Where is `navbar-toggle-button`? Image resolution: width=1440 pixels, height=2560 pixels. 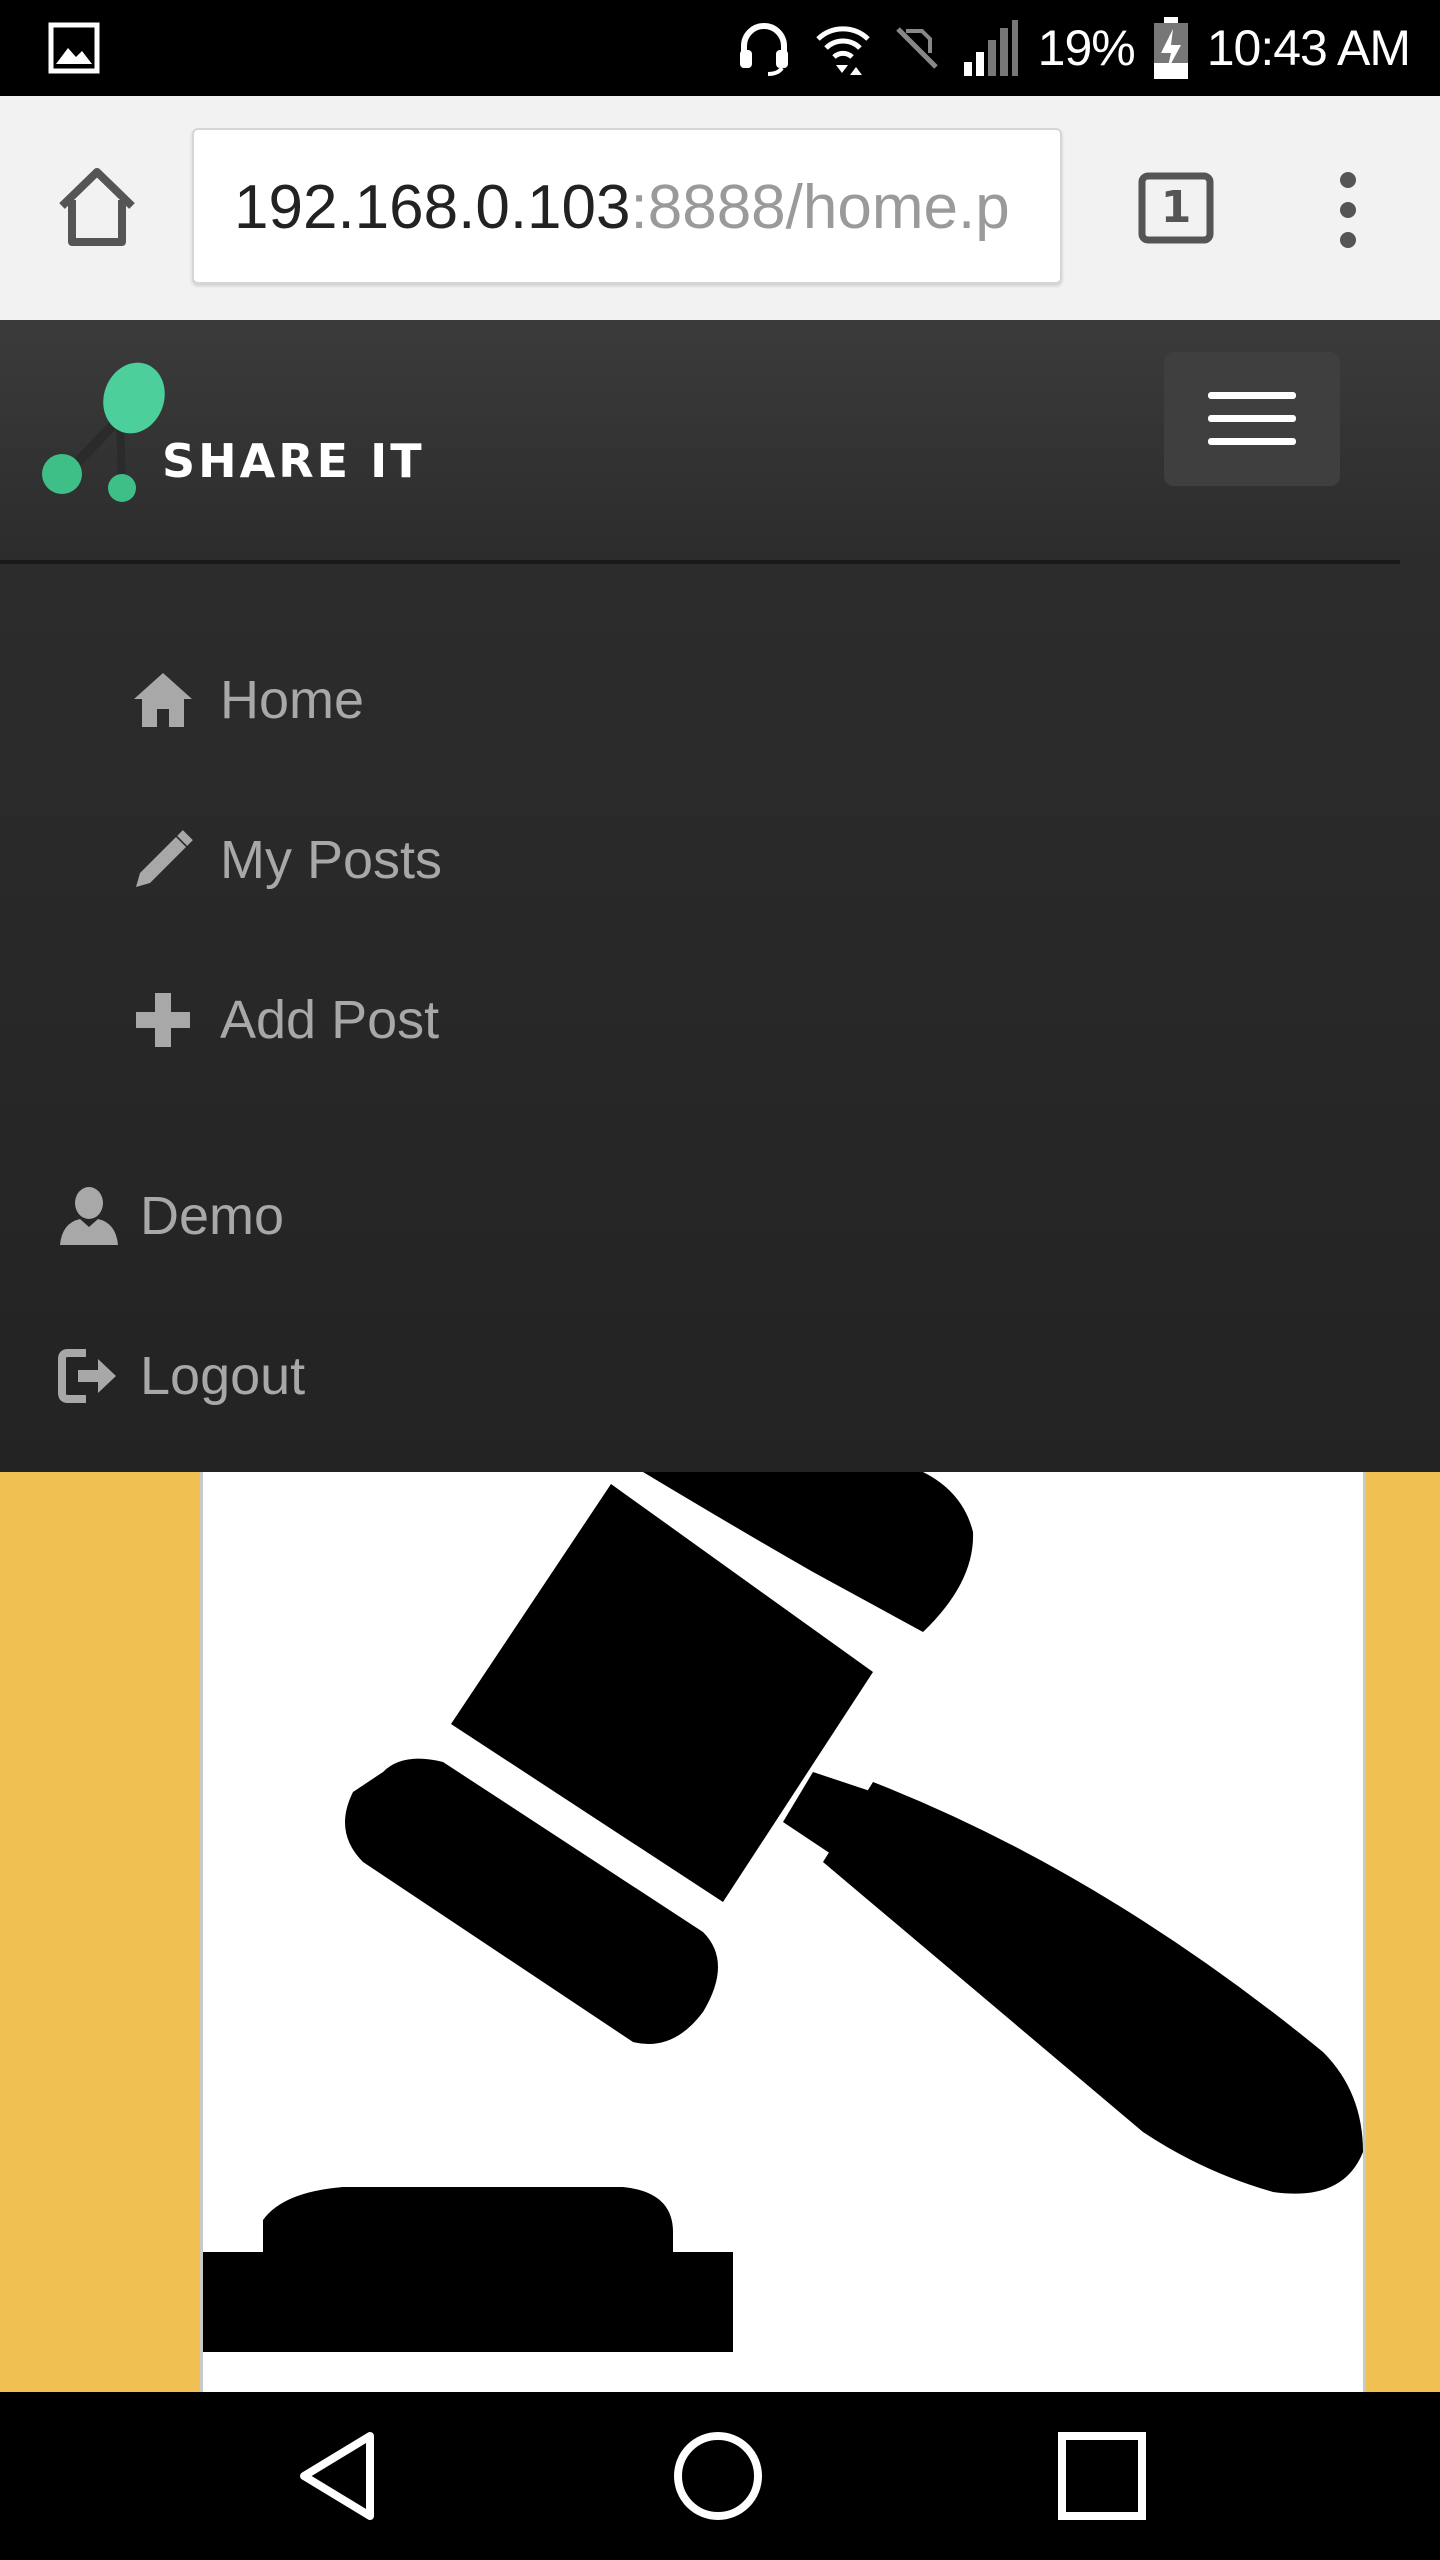
navbar-toggle-button is located at coordinates (1252, 419).